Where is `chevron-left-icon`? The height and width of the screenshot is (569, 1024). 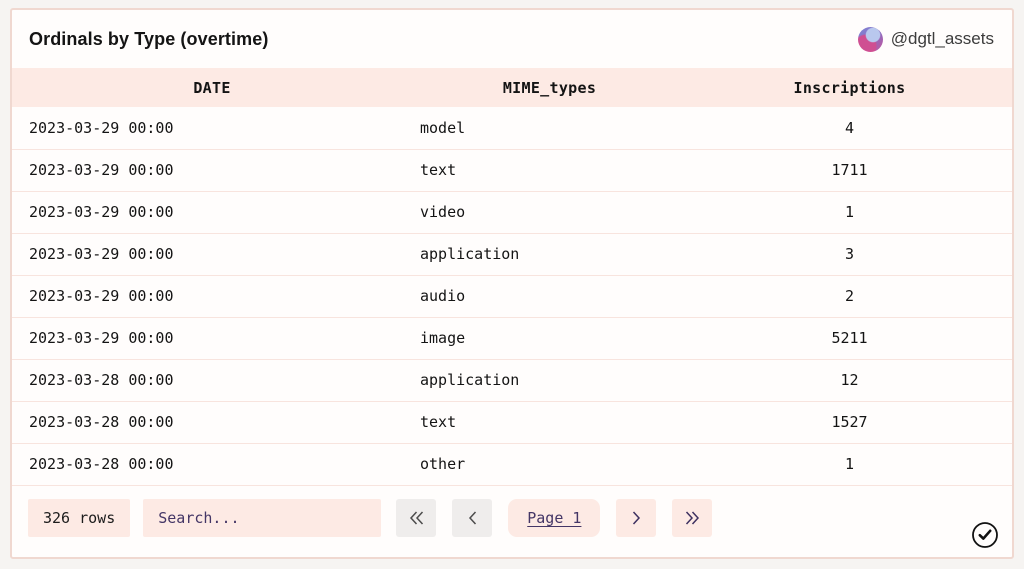
chevron-left-icon is located at coordinates (472, 518).